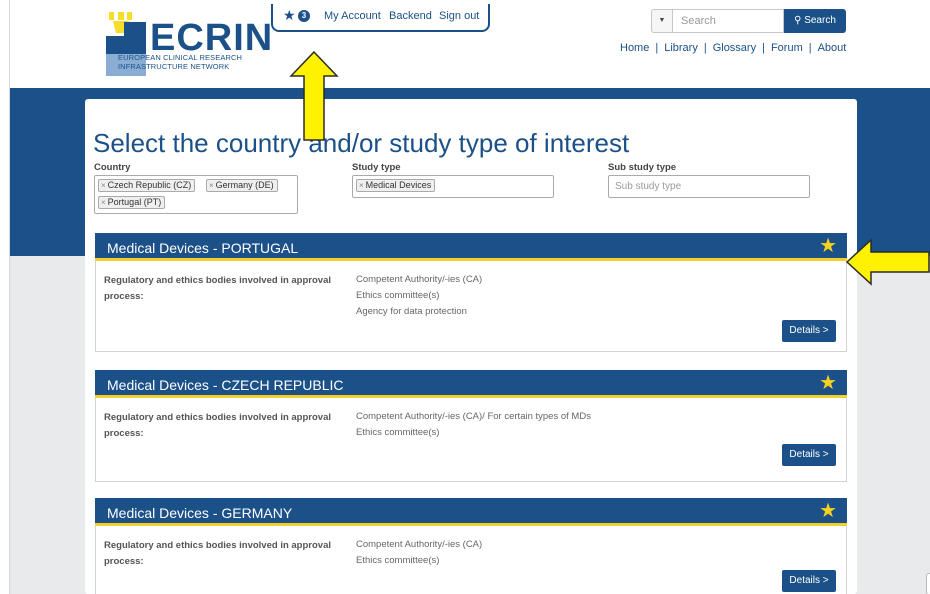  Describe the element at coordinates (471, 512) in the screenshot. I see `result-header: Medical Devices - GERMANY ★` at that location.